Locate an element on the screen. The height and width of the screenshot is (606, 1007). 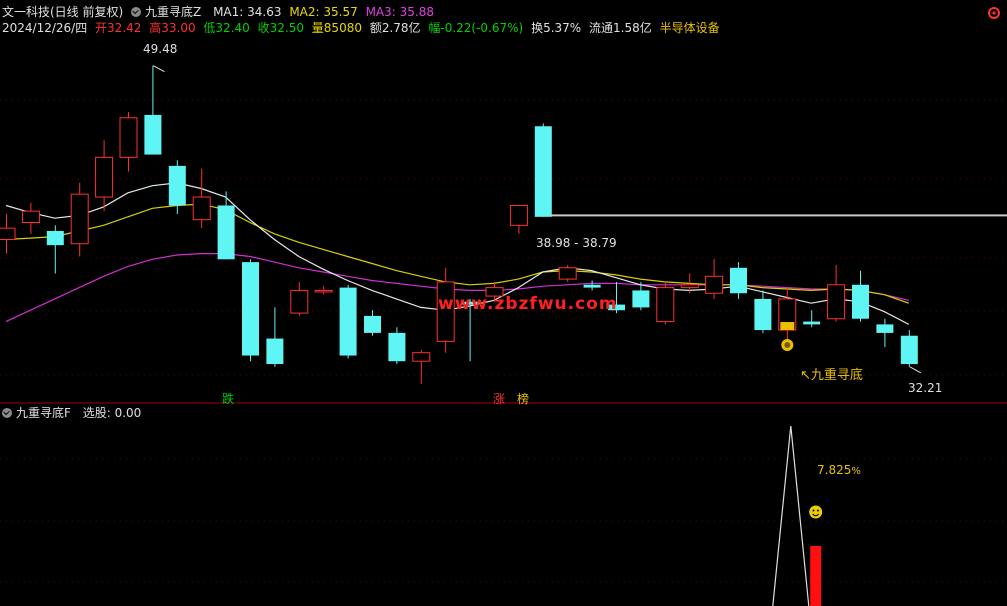
ma2-value: MA2: 35.57 is located at coordinates (323, 12).